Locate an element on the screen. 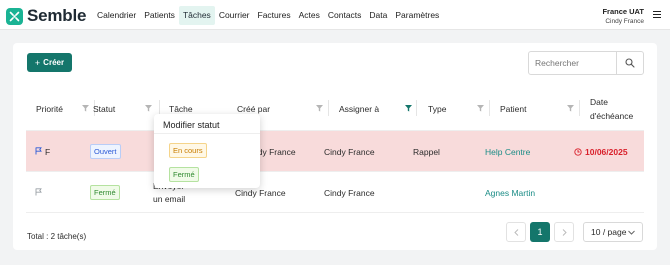 This screenshot has height=265, width=670. chevron-down-icon is located at coordinates (631, 232).